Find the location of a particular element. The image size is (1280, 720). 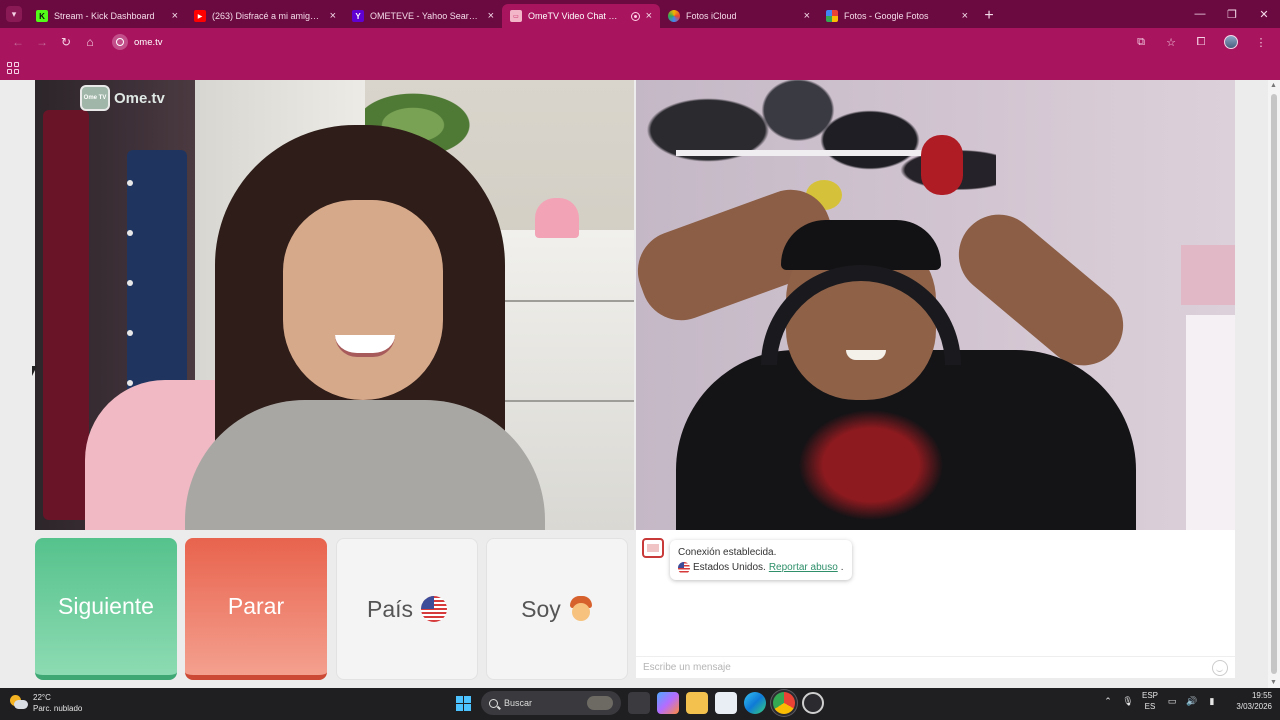

copilot-icon is located at coordinates (668, 703).